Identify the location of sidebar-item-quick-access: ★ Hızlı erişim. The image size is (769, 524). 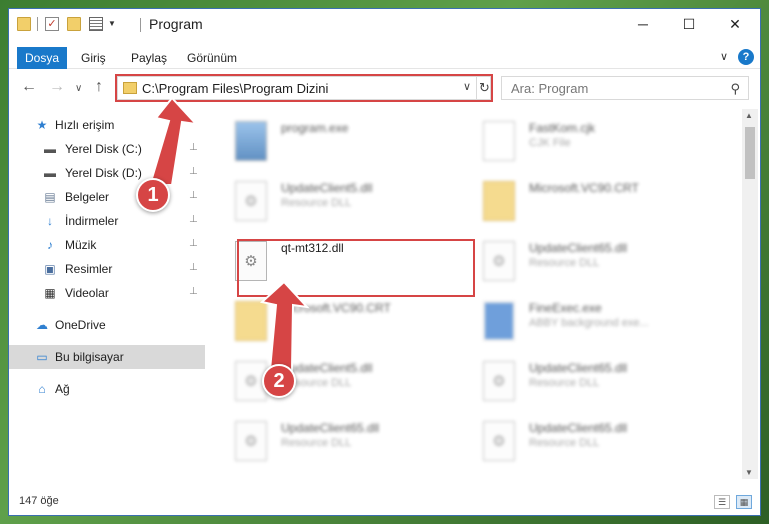
(107, 125).